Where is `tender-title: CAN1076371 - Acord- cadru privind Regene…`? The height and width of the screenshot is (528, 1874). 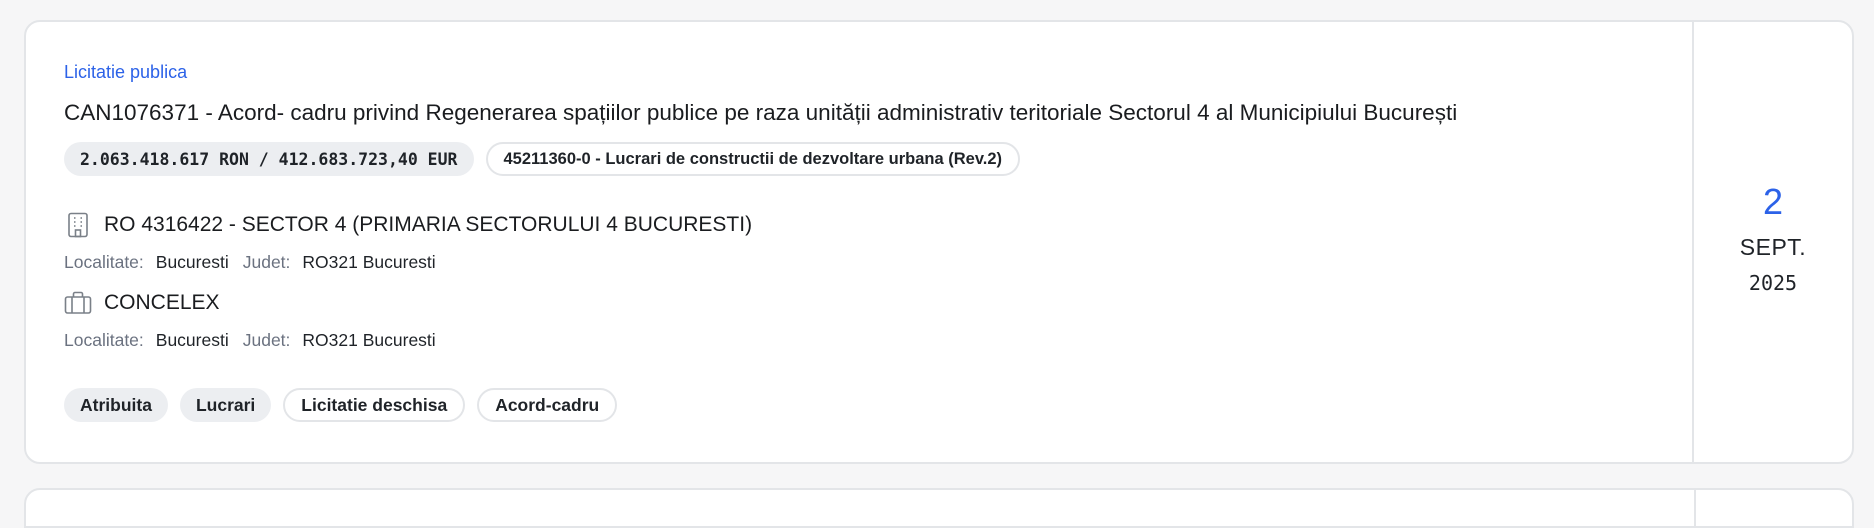
tender-title: CAN1076371 - Acord- cadru privind Regene… is located at coordinates (859, 113).